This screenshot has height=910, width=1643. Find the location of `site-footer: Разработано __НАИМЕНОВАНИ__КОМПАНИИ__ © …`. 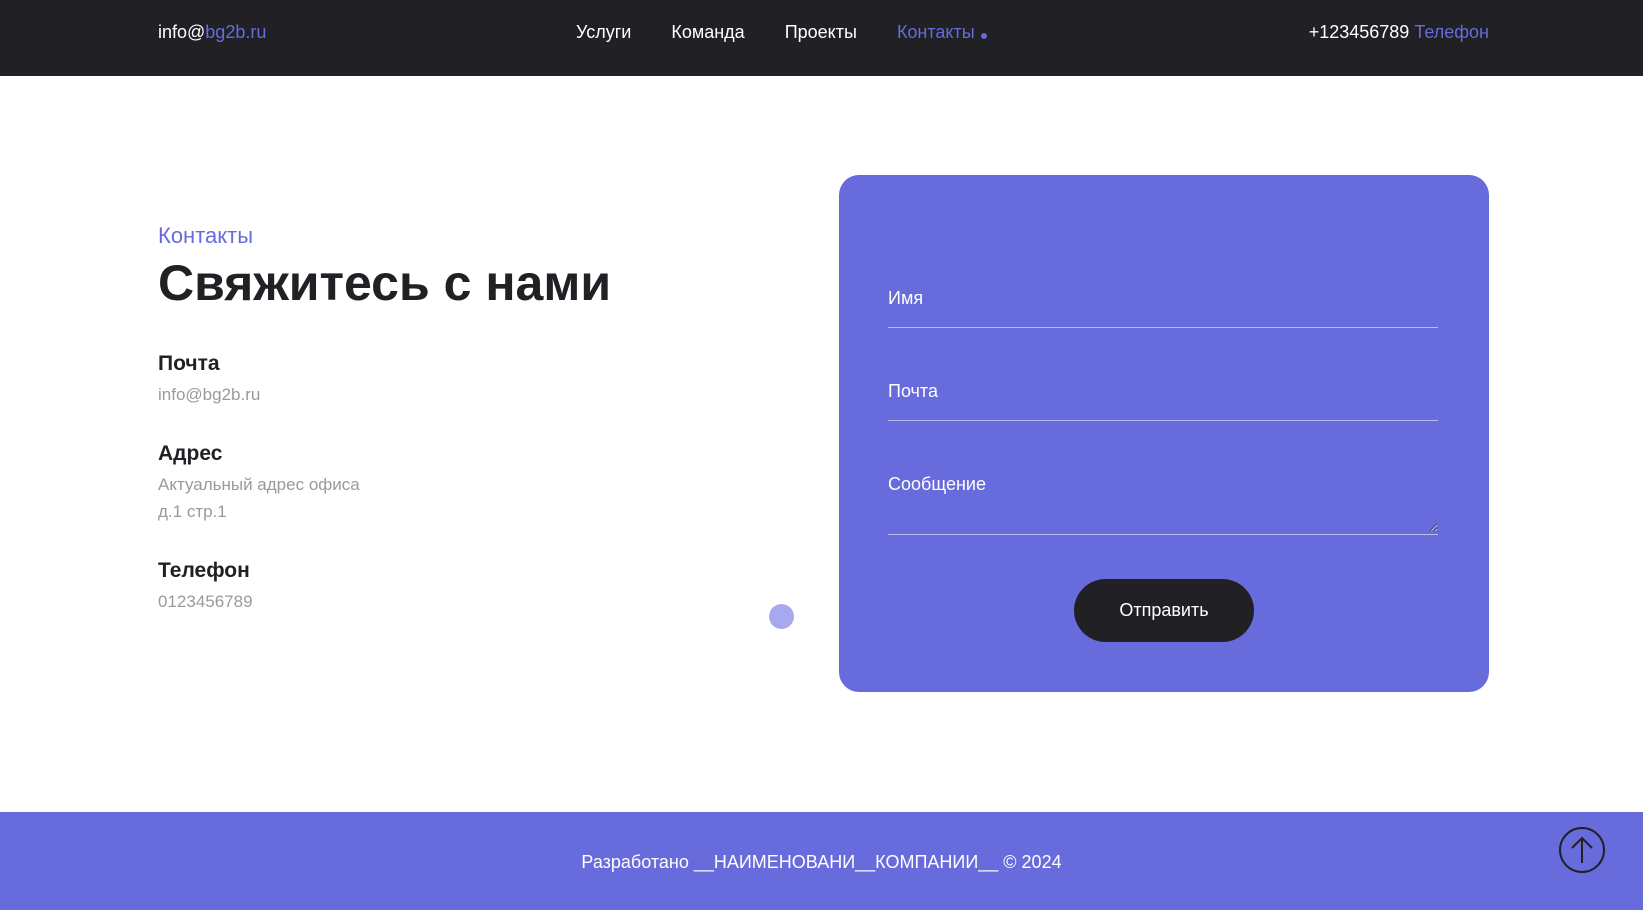

site-footer: Разработано __НАИМЕНОВАНИ__КОМПАНИИ__ © … is located at coordinates (821, 861).